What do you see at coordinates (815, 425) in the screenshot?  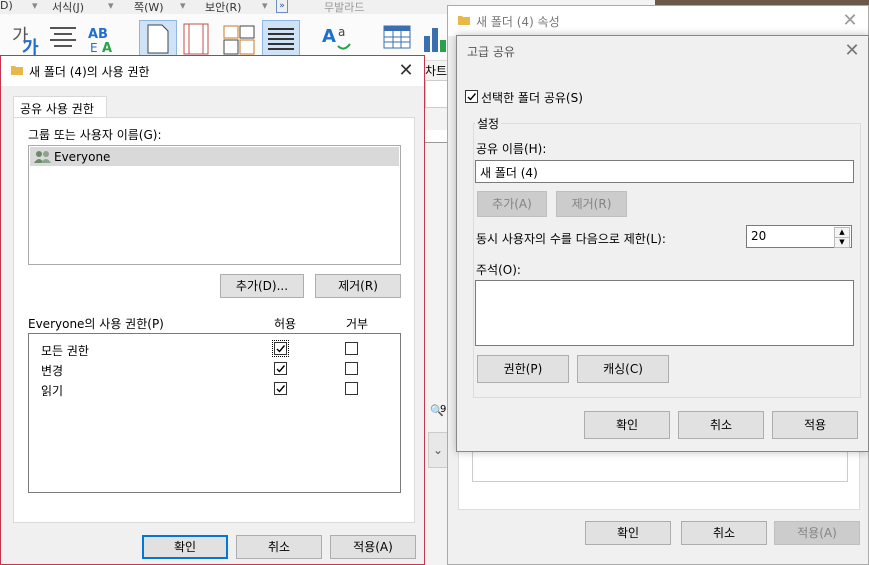 I see `apply-button: 적용` at bounding box center [815, 425].